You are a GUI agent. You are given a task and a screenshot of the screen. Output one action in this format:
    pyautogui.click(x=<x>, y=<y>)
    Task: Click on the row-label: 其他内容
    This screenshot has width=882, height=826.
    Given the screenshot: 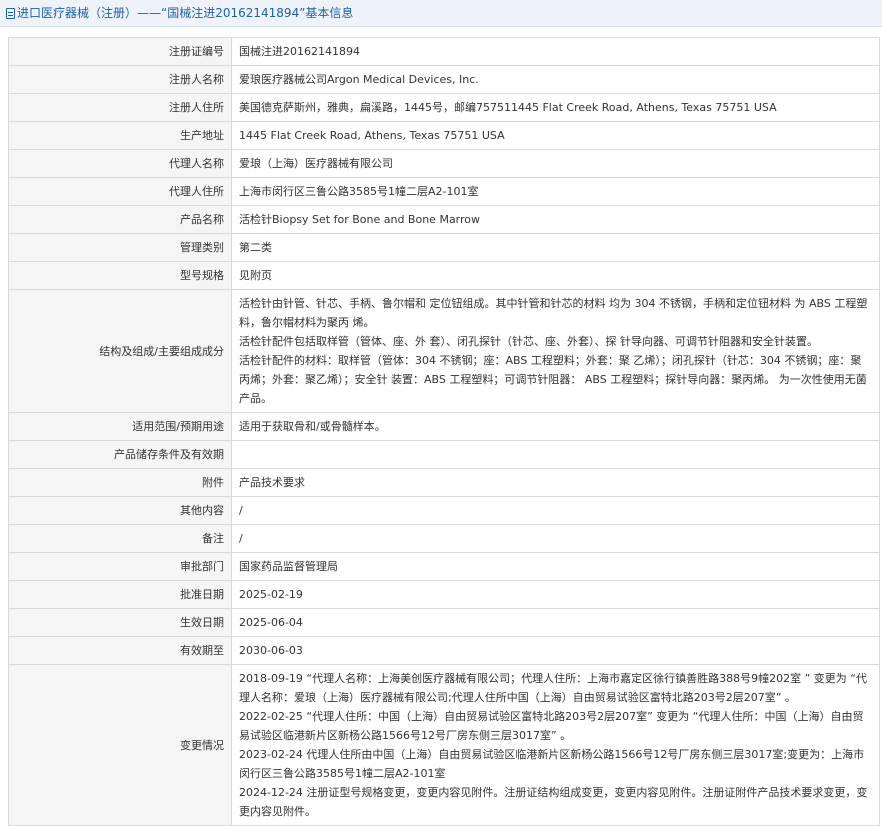 What is the action you would take?
    pyautogui.click(x=120, y=510)
    